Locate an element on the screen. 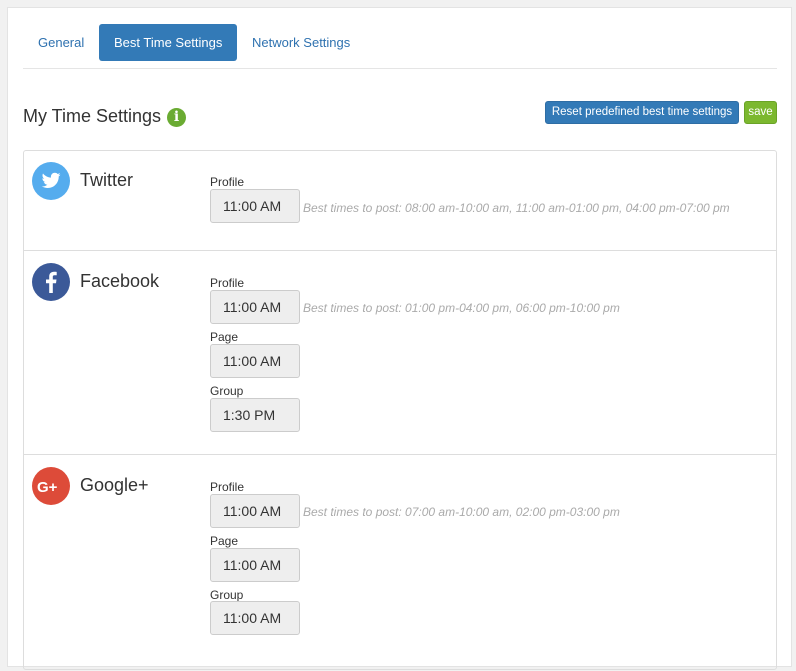 The image size is (796, 671). facebook-f-icon is located at coordinates (51, 282).